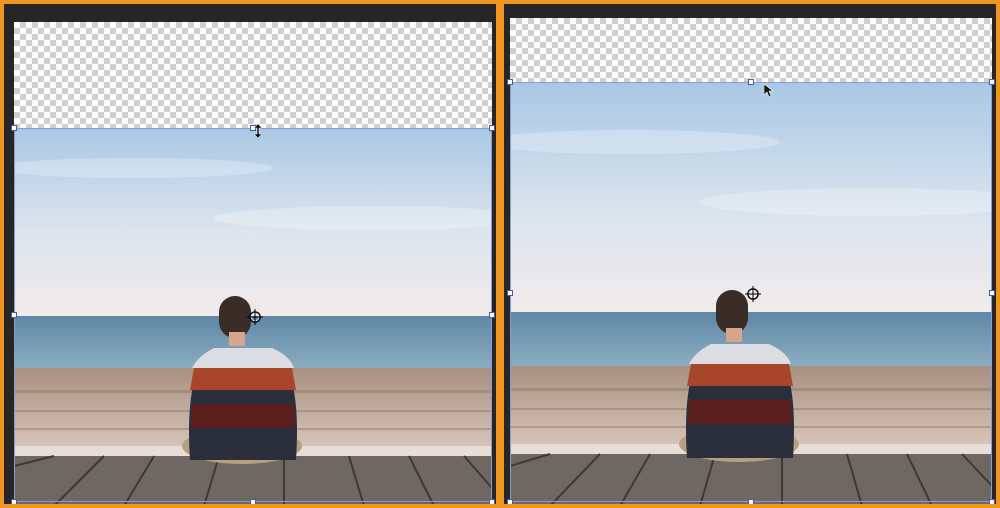 Image resolution: width=1000 pixels, height=508 pixels. Describe the element at coordinates (258, 131) in the screenshot. I see `vertical-resize-cursor-icon` at that location.